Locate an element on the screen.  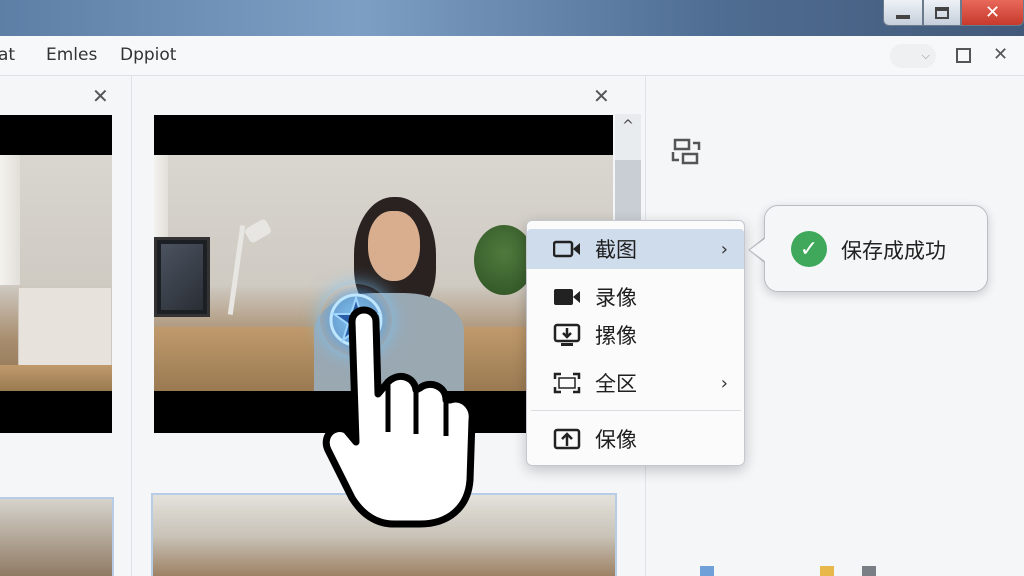
menubar: at Emles Dppiot ⌵ ✕ is located at coordinates (512, 56).